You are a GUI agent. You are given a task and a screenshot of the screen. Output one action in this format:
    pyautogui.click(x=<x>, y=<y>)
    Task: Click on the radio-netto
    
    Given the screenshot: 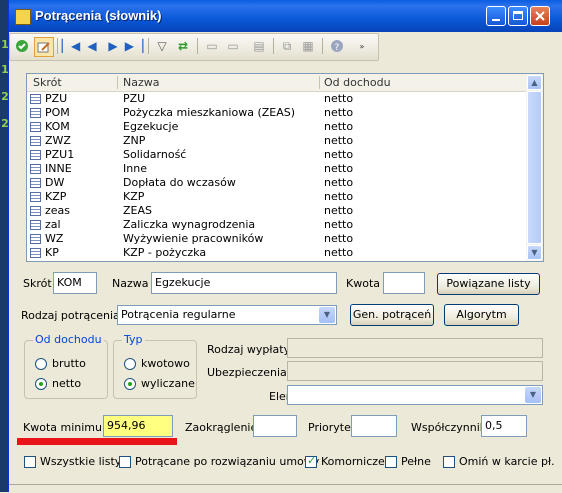 What is the action you would take?
    pyautogui.click(x=41, y=384)
    